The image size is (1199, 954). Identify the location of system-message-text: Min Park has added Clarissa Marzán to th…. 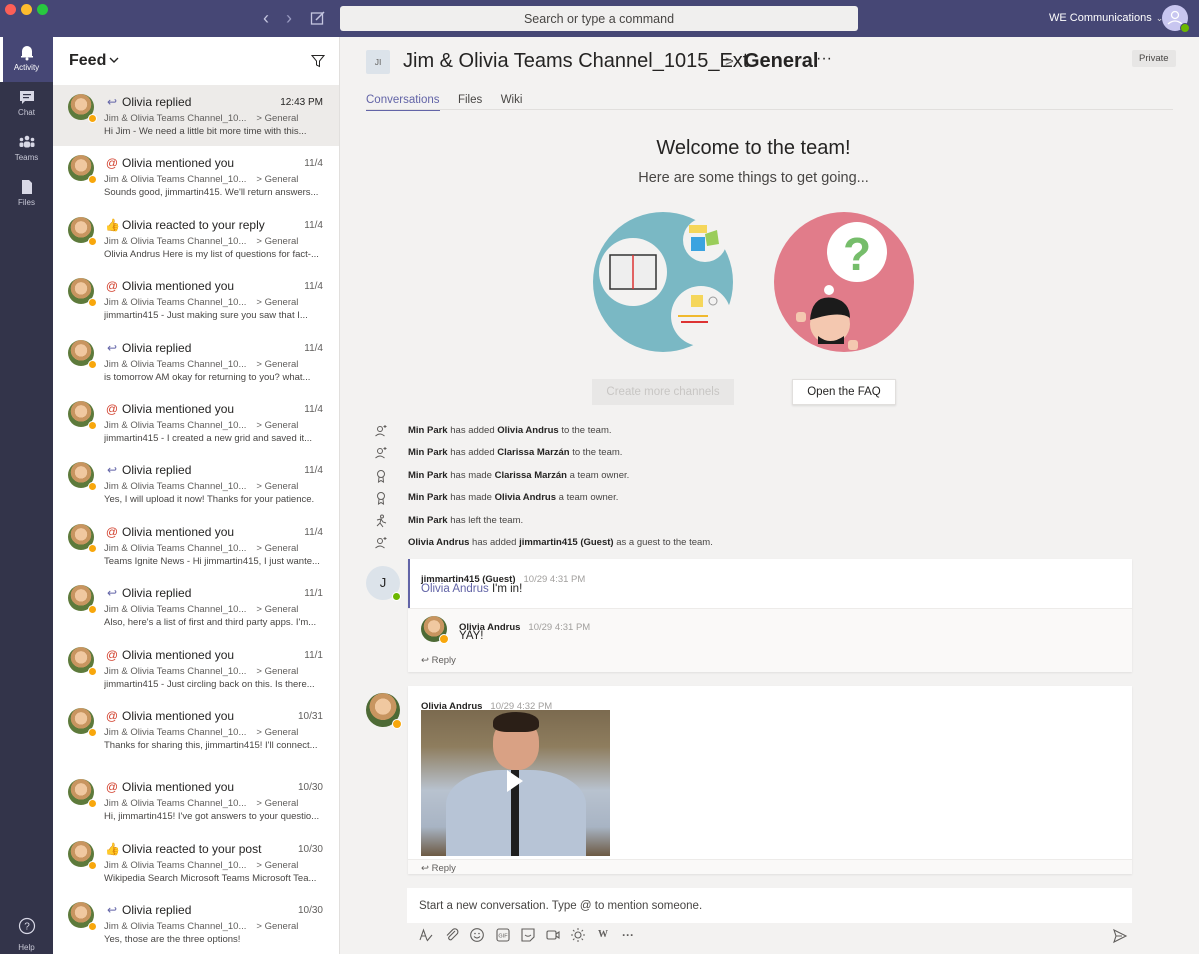
(515, 452).